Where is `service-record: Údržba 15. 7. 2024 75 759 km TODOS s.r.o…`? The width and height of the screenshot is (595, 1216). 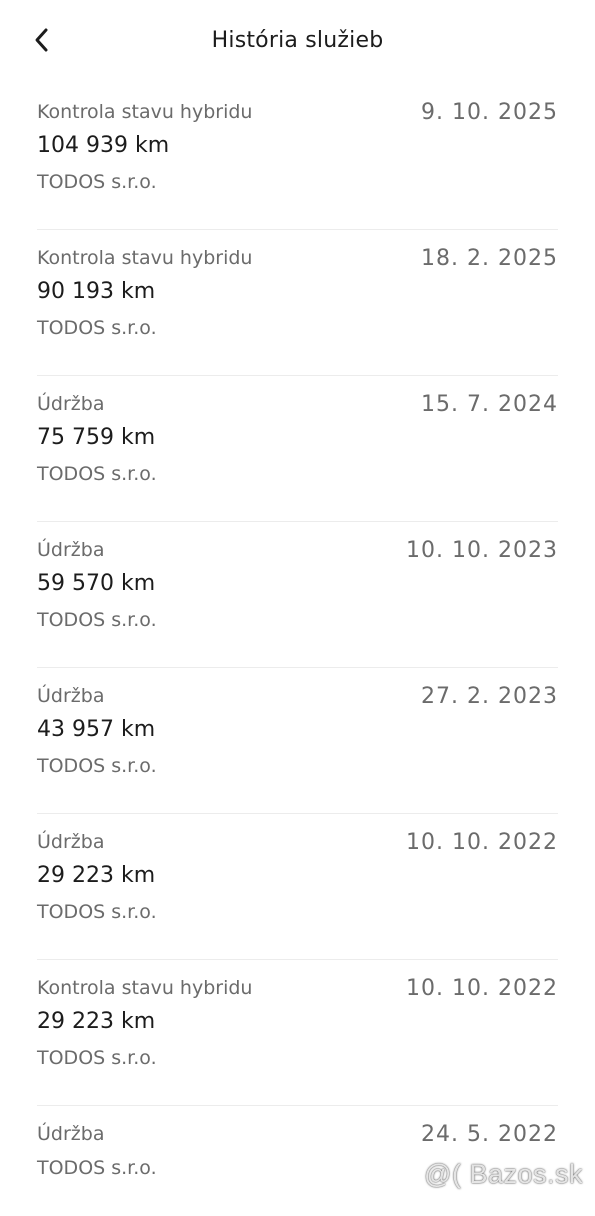
service-record: Údržba 15. 7. 2024 75 759 km TODOS s.r.o… is located at coordinates (297, 449).